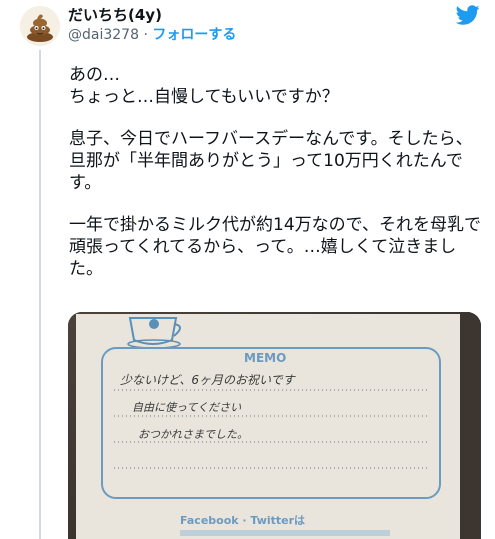 This screenshot has width=495, height=539. I want to click on avatar, so click(40, 26).